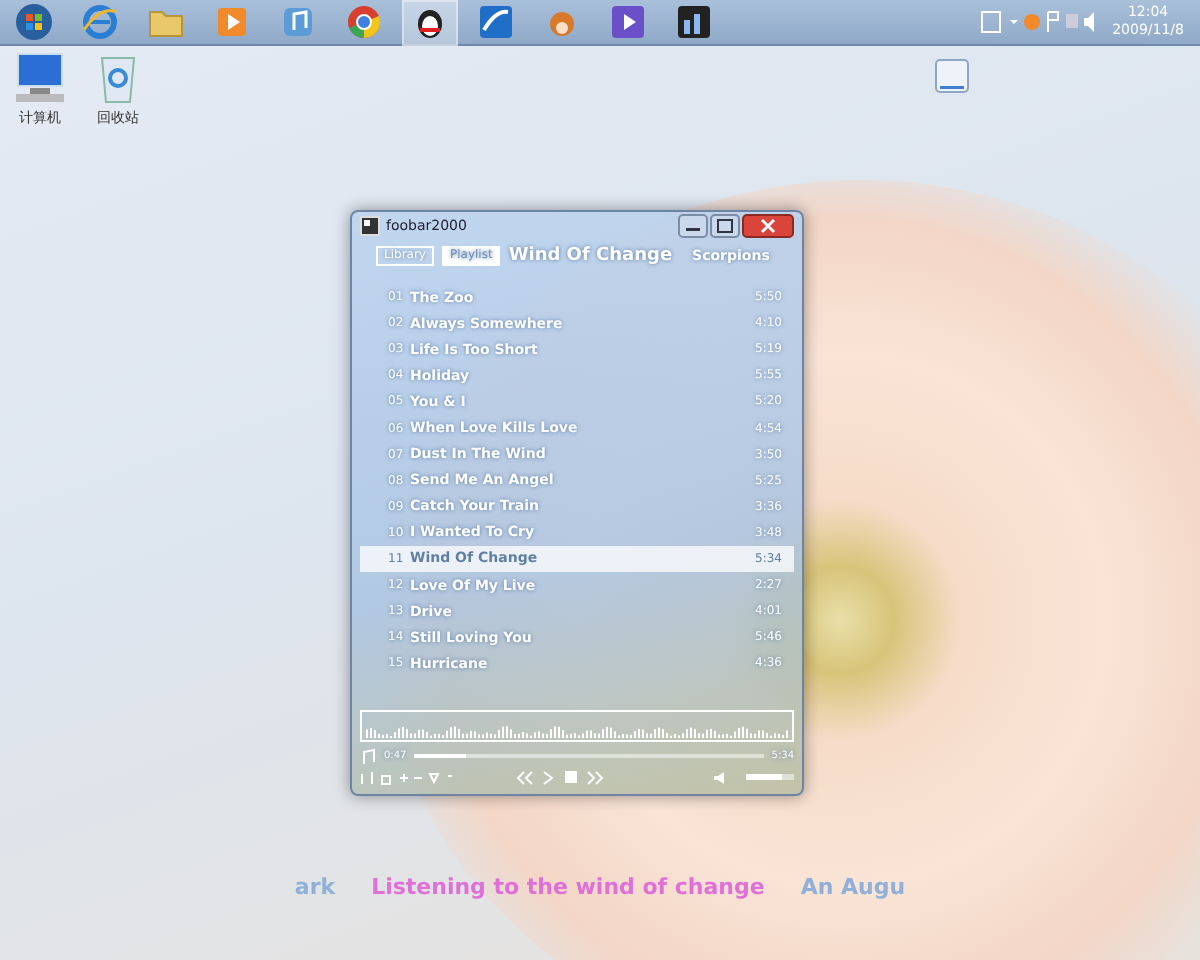  Describe the element at coordinates (595, 777) in the screenshot. I see `next-button` at that location.